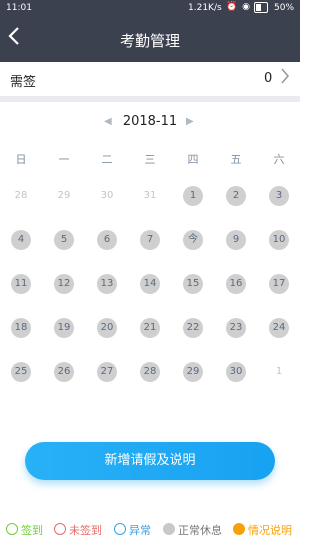 The height and width of the screenshot is (550, 320). Describe the element at coordinates (140, 530) in the screenshot. I see `legend-label: 异常` at that location.